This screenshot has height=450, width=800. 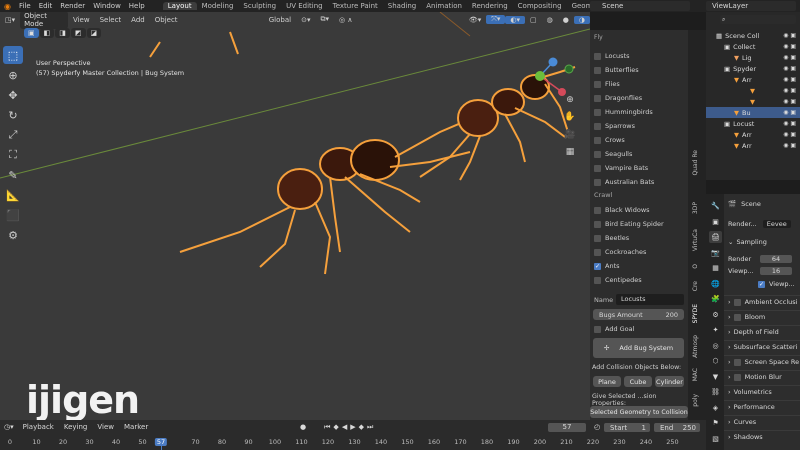 What do you see at coordinates (597, 266) in the screenshot?
I see `bug-option-checkbox: ✓` at bounding box center [597, 266].